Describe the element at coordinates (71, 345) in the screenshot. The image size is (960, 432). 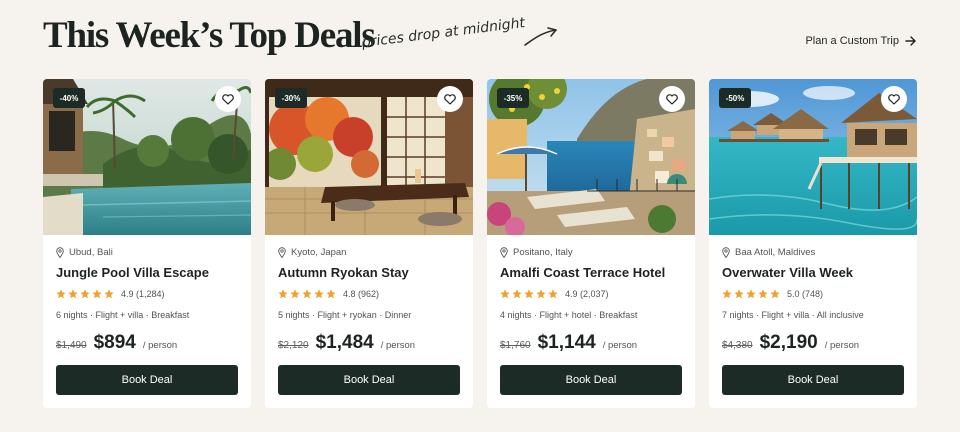
I see `old-price: $1,490` at that location.